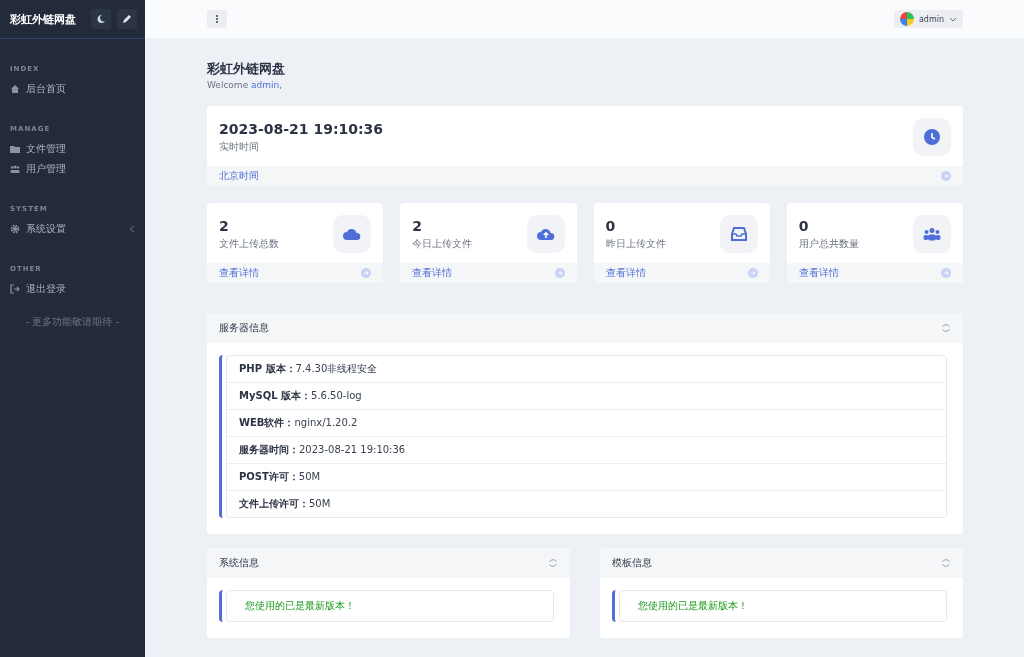  I want to click on nav-item: 用户管理, so click(72, 169).